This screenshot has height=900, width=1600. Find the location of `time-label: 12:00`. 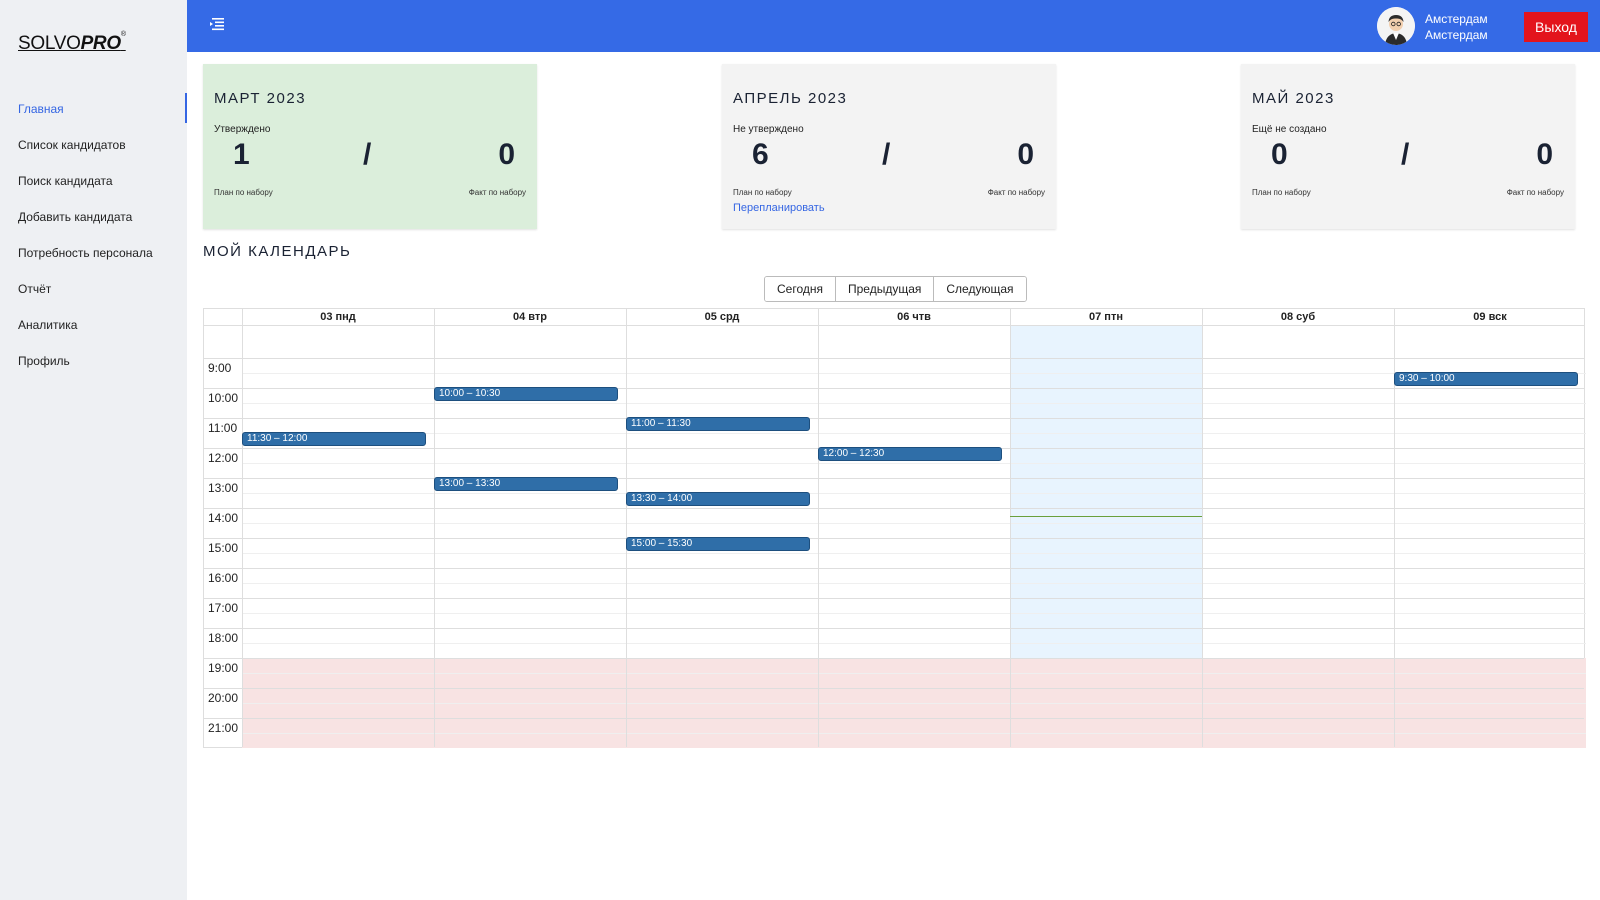

time-label: 12:00 is located at coordinates (223, 458).